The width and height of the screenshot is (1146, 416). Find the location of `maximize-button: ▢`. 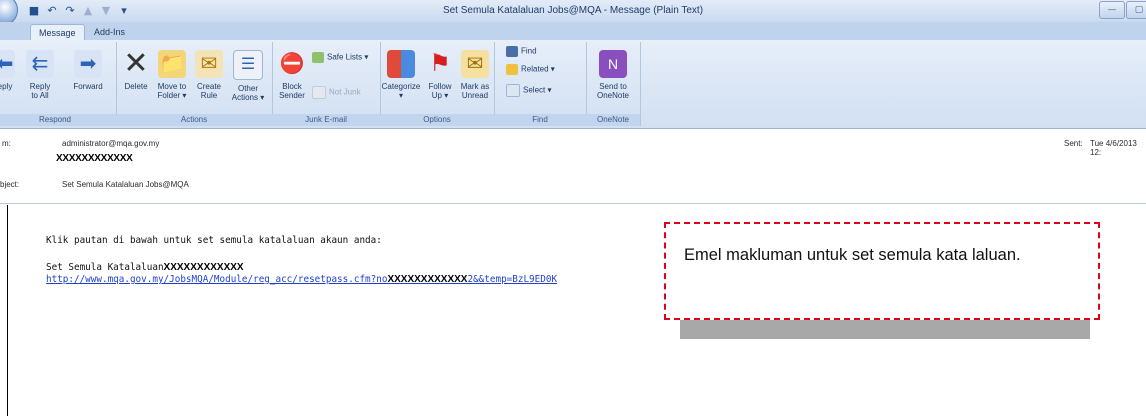

maximize-button: ▢ is located at coordinates (1136, 10).